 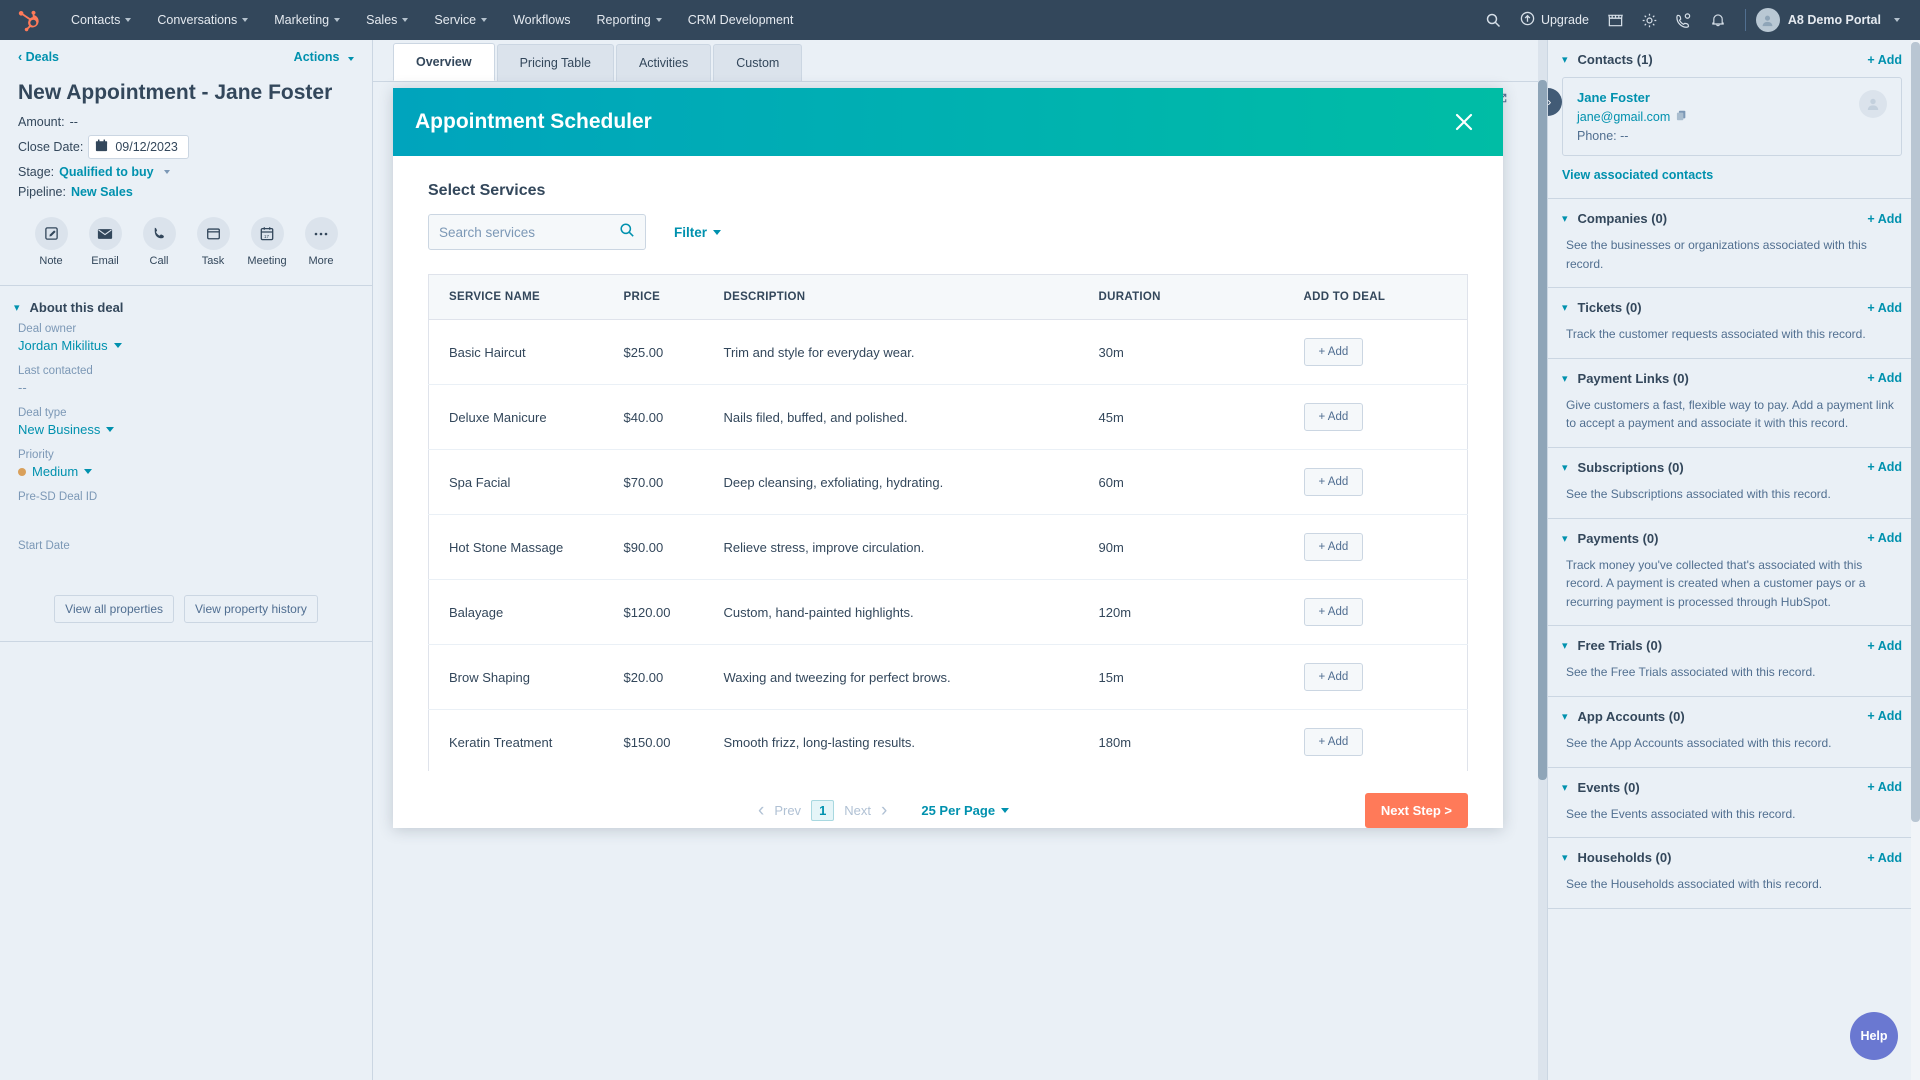 I want to click on next-step-button: Next Step >, so click(x=1416, y=810).